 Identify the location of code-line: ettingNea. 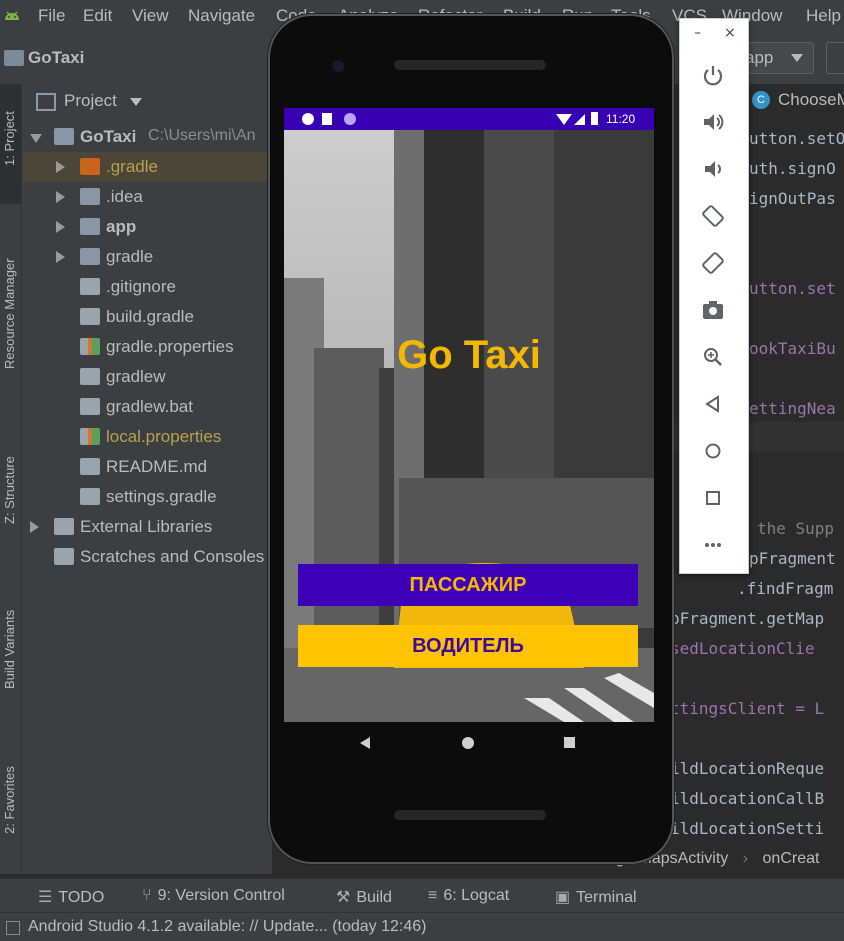
(792, 408).